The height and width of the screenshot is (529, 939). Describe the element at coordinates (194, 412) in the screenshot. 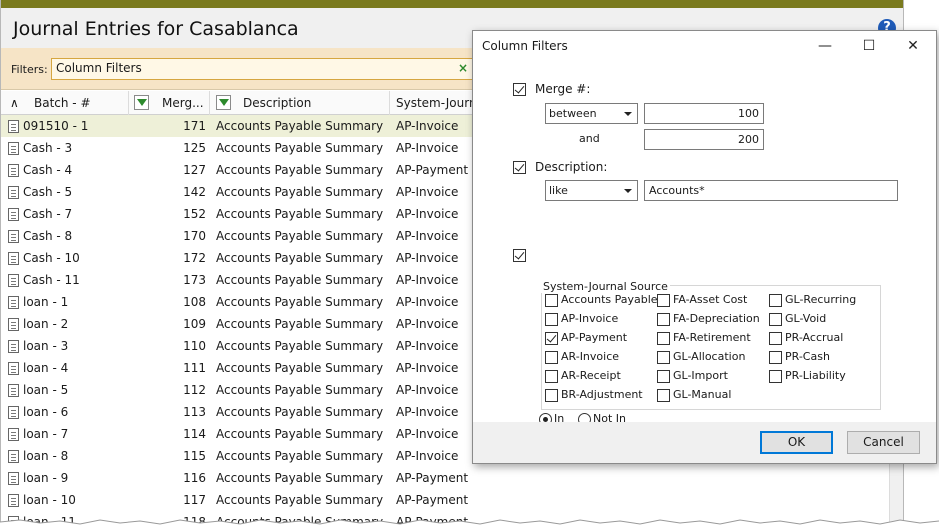

I see `merge-cell: 113` at that location.